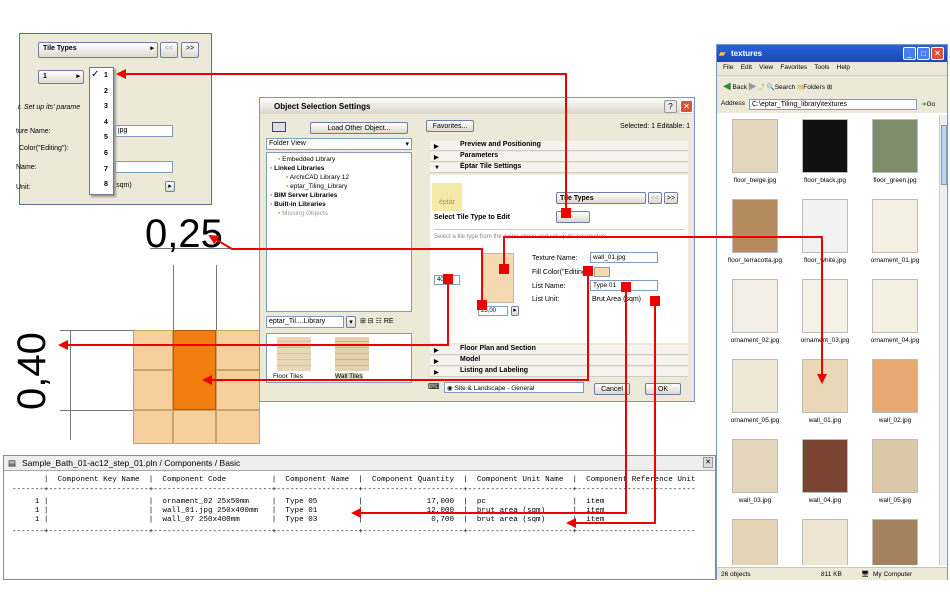  What do you see at coordinates (588, 271) in the screenshot?
I see `marker-color` at bounding box center [588, 271].